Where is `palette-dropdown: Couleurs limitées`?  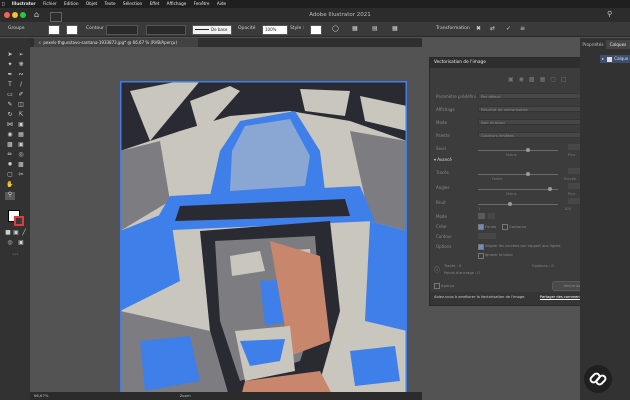
palette-dropdown: Couleurs limitées is located at coordinates (530, 135).